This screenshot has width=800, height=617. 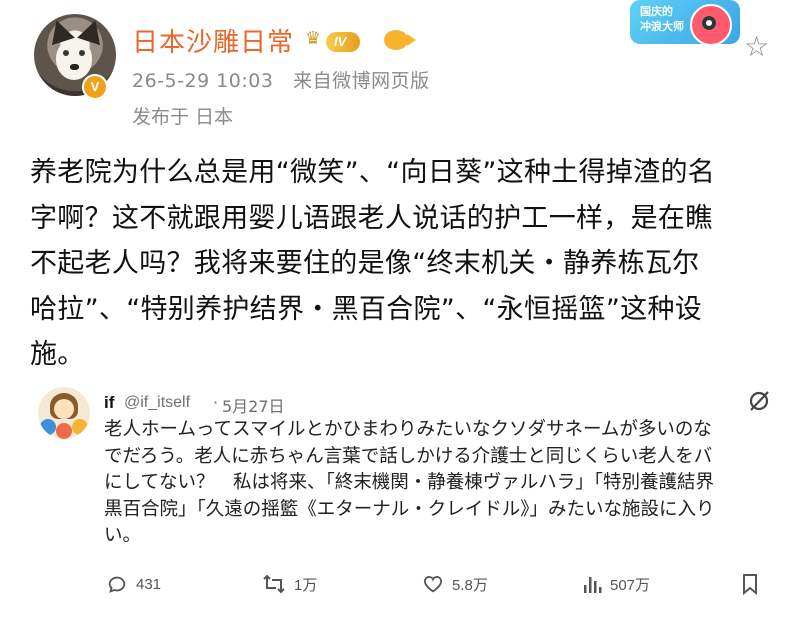 I want to click on bookmark-icon, so click(x=750, y=584).